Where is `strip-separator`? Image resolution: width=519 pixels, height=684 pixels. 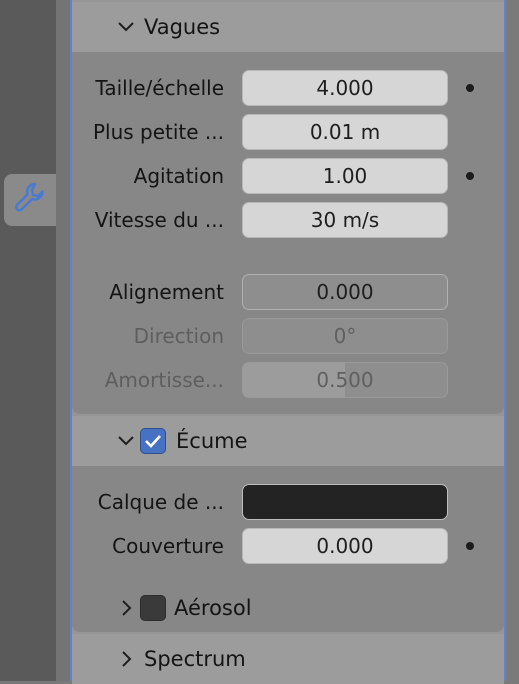 strip-separator is located at coordinates (63, 340).